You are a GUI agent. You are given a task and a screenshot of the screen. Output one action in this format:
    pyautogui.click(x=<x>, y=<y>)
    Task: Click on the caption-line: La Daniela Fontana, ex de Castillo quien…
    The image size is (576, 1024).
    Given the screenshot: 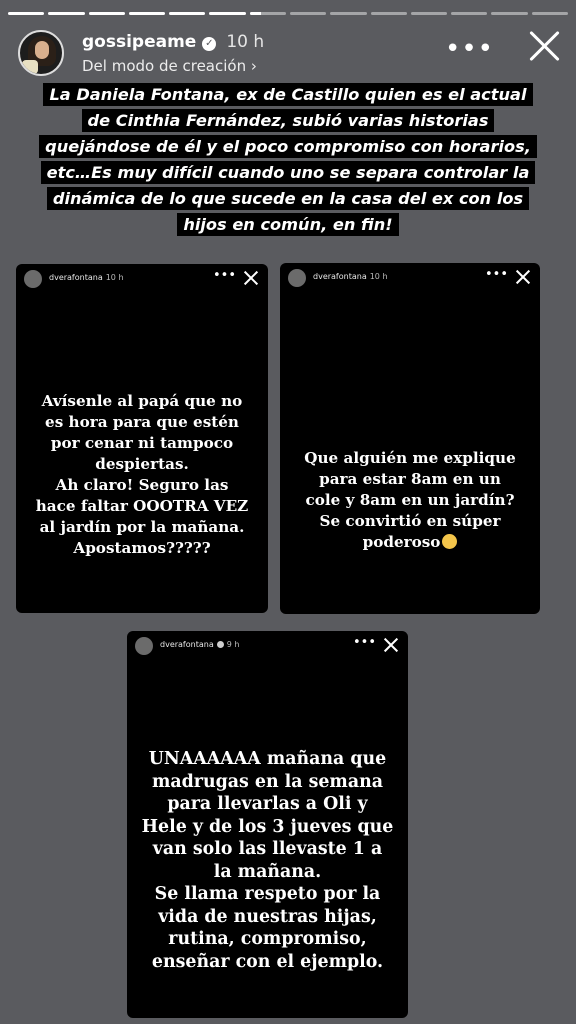 What is the action you would take?
    pyautogui.click(x=288, y=94)
    